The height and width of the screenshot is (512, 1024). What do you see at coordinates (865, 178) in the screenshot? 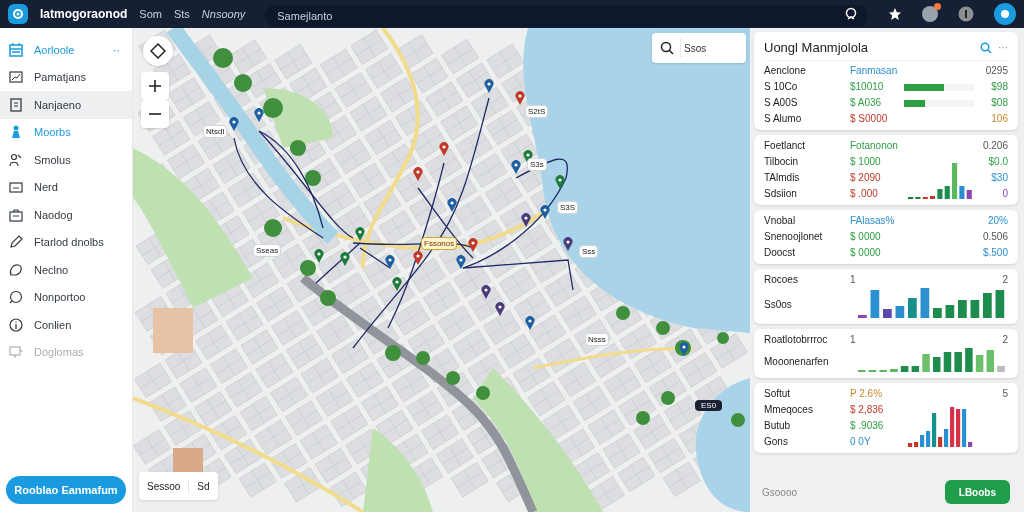
I see `row-value: $ 2090` at bounding box center [865, 178].